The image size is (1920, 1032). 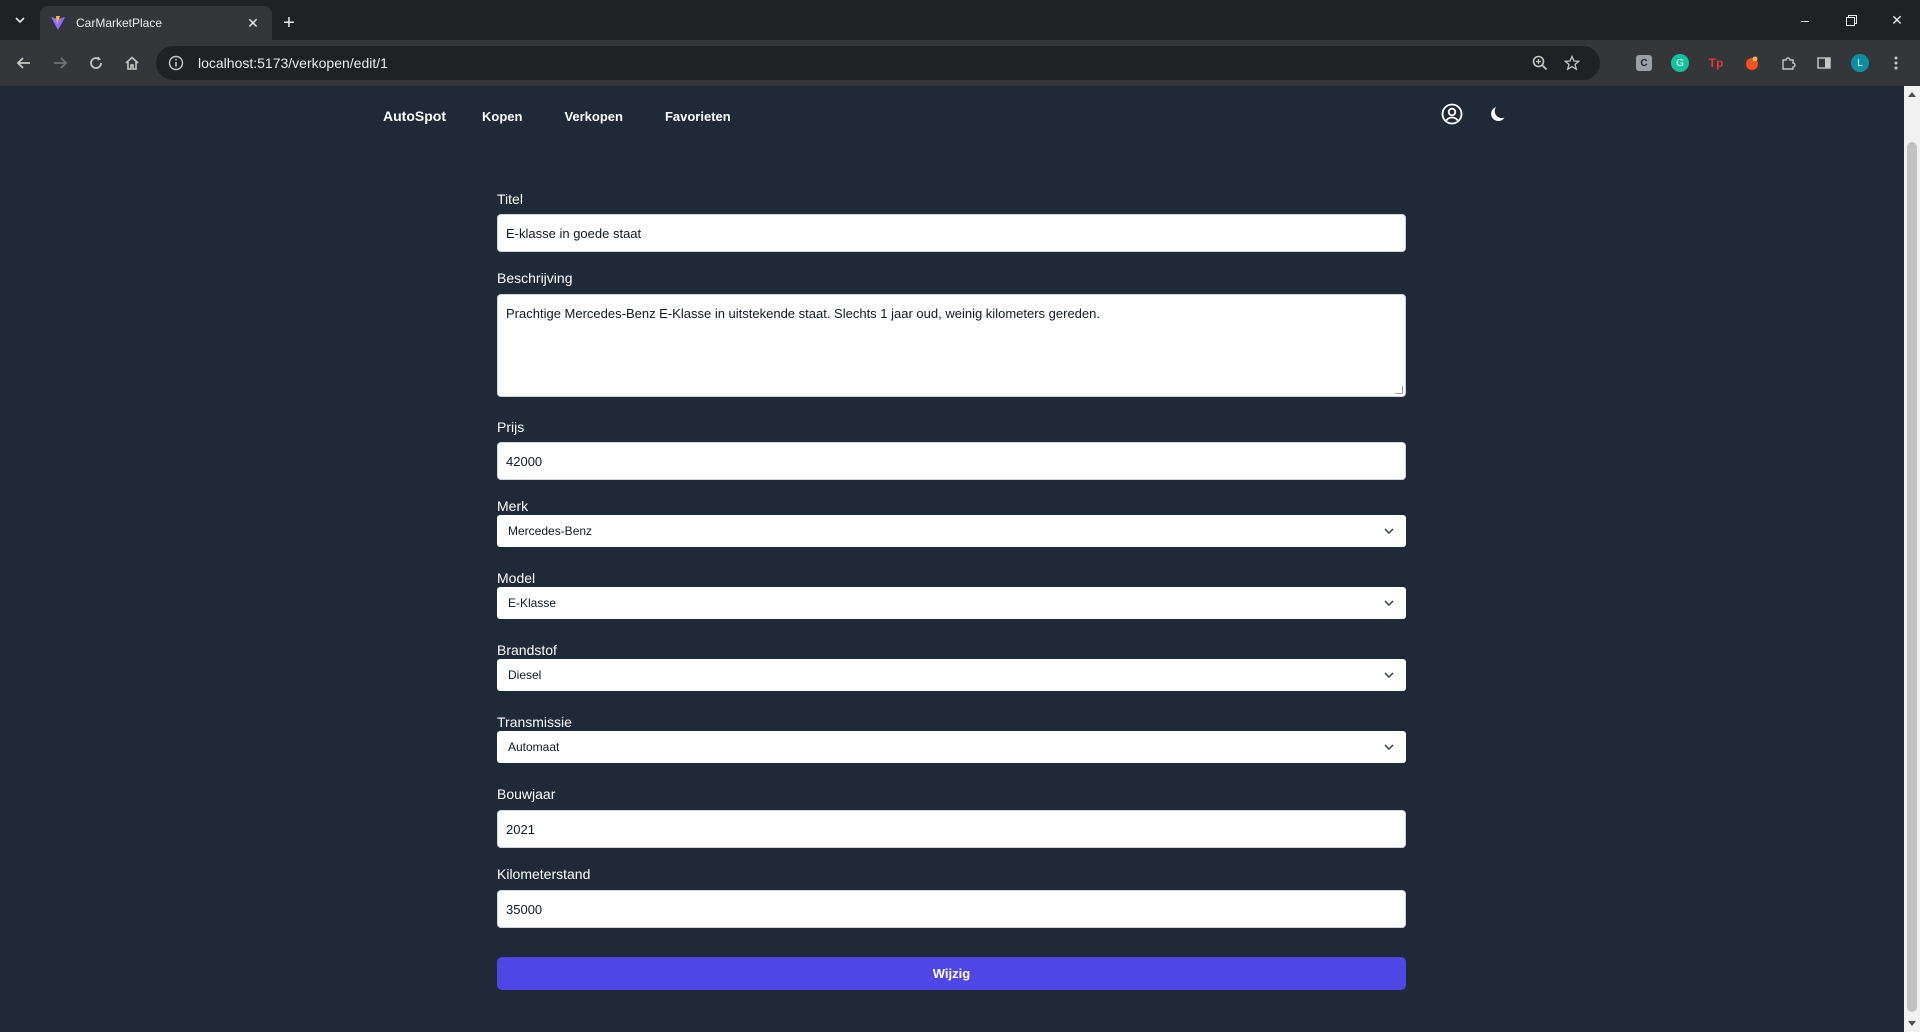 What do you see at coordinates (951, 829) in the screenshot?
I see `bouwjaar-input: 2021` at bounding box center [951, 829].